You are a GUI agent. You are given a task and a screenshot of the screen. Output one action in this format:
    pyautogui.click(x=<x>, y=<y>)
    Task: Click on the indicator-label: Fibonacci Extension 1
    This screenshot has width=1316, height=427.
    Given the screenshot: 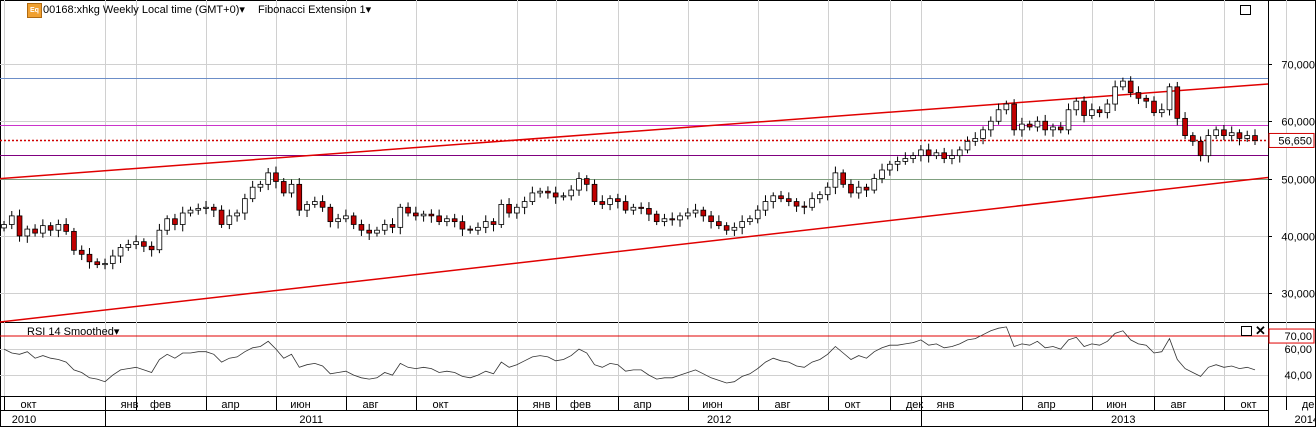 What is the action you would take?
    pyautogui.click(x=312, y=10)
    